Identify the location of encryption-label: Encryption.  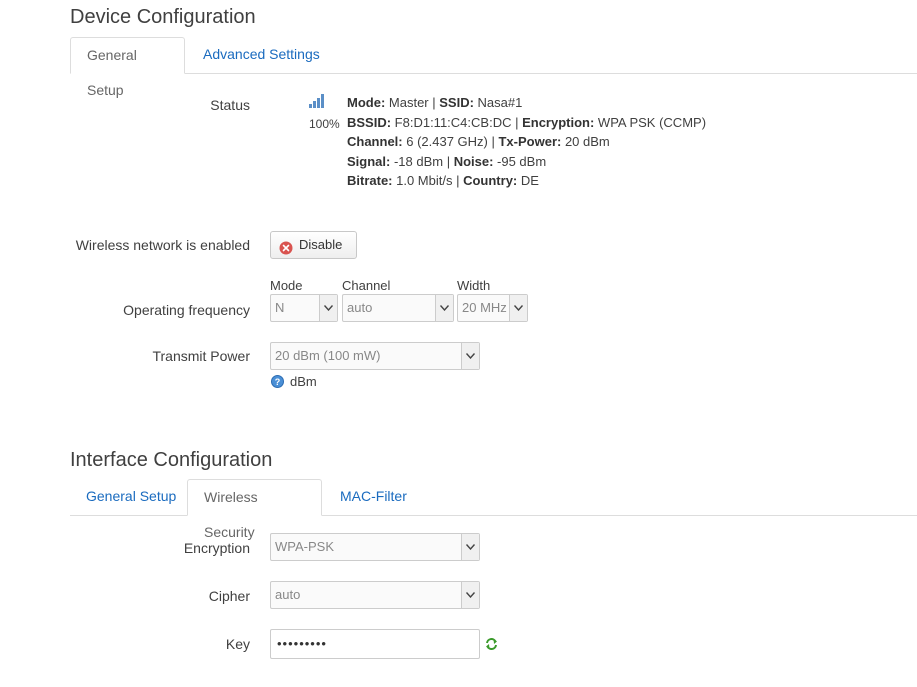
(216, 548).